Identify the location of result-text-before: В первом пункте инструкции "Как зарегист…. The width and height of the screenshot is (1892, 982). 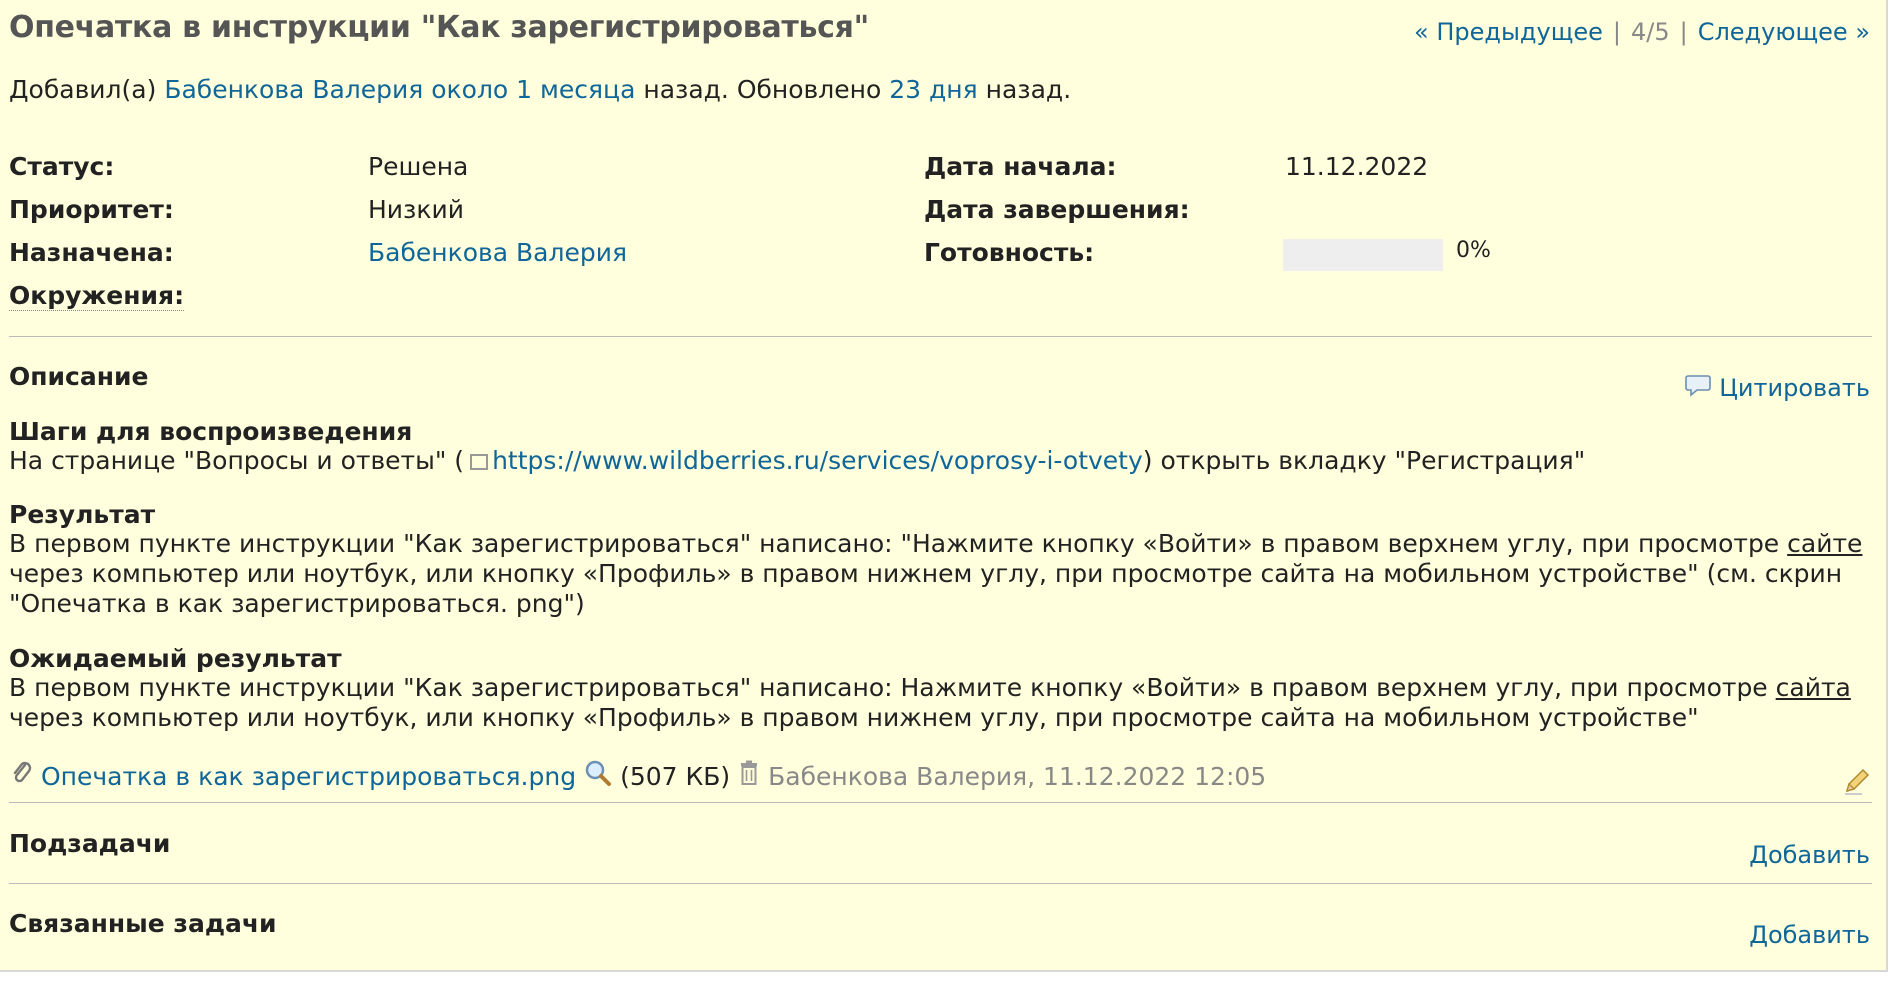
(894, 543).